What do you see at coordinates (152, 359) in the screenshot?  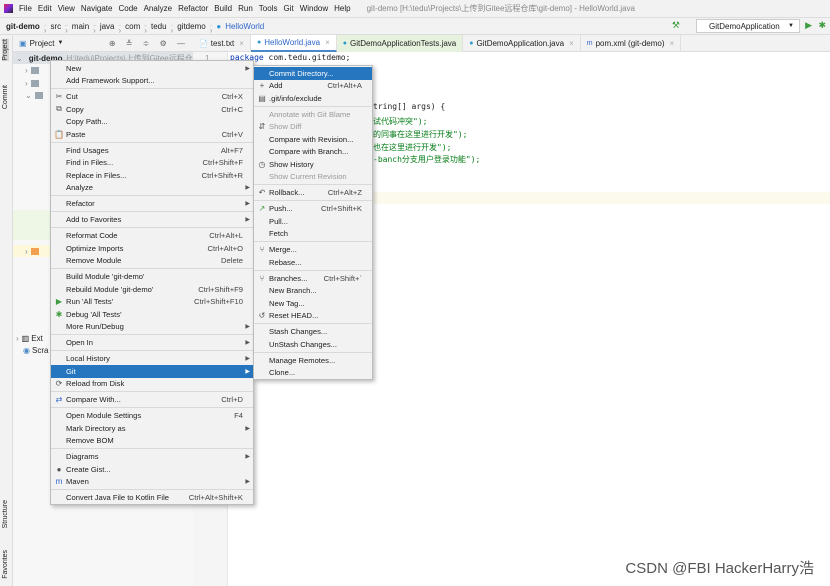 I see `menu-item-local-history: Local History ▶` at bounding box center [152, 359].